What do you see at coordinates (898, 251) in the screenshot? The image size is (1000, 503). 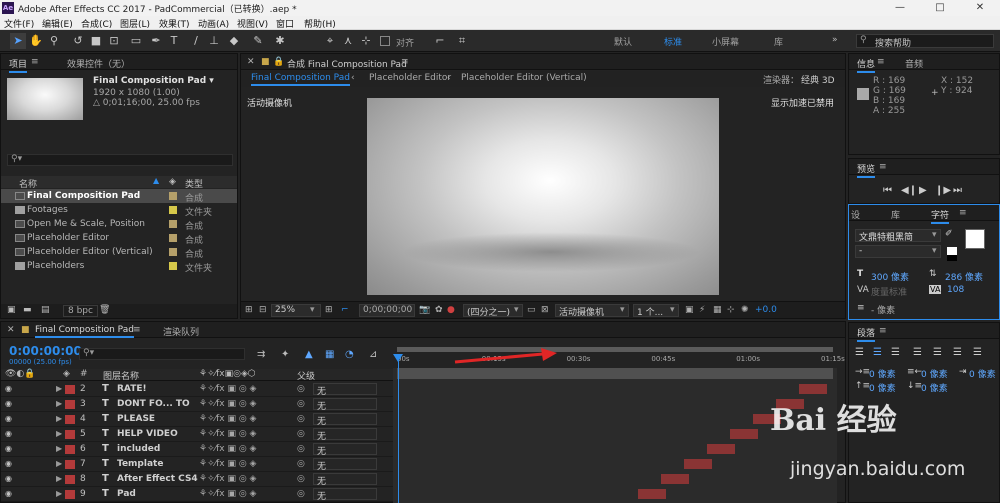 I see `font-style-dropdown: - ▾` at bounding box center [898, 251].